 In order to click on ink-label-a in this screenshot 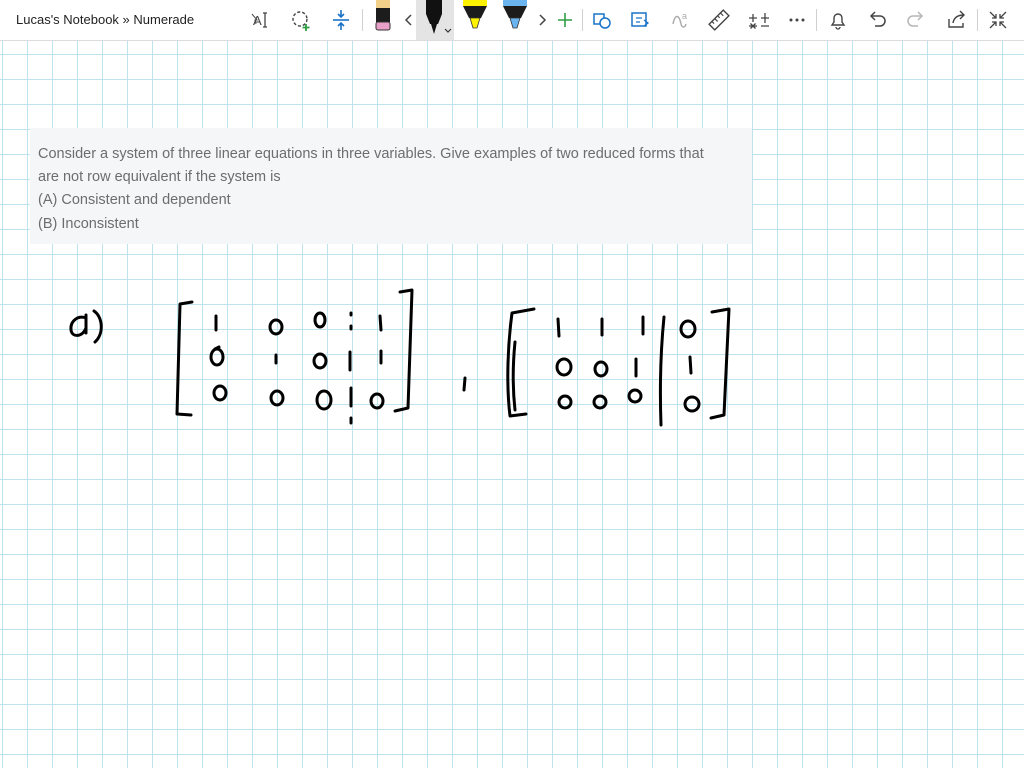, I will do `click(86, 326)`.